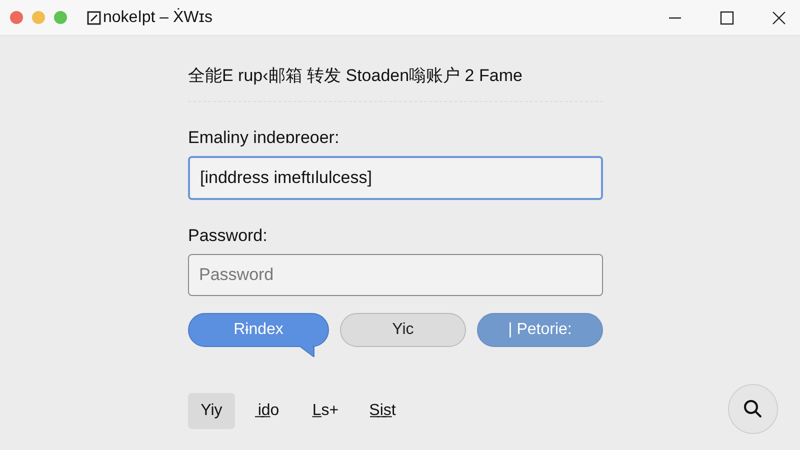 Image resolution: width=800 pixels, height=450 pixels. I want to click on maximize-icon, so click(727, 17).